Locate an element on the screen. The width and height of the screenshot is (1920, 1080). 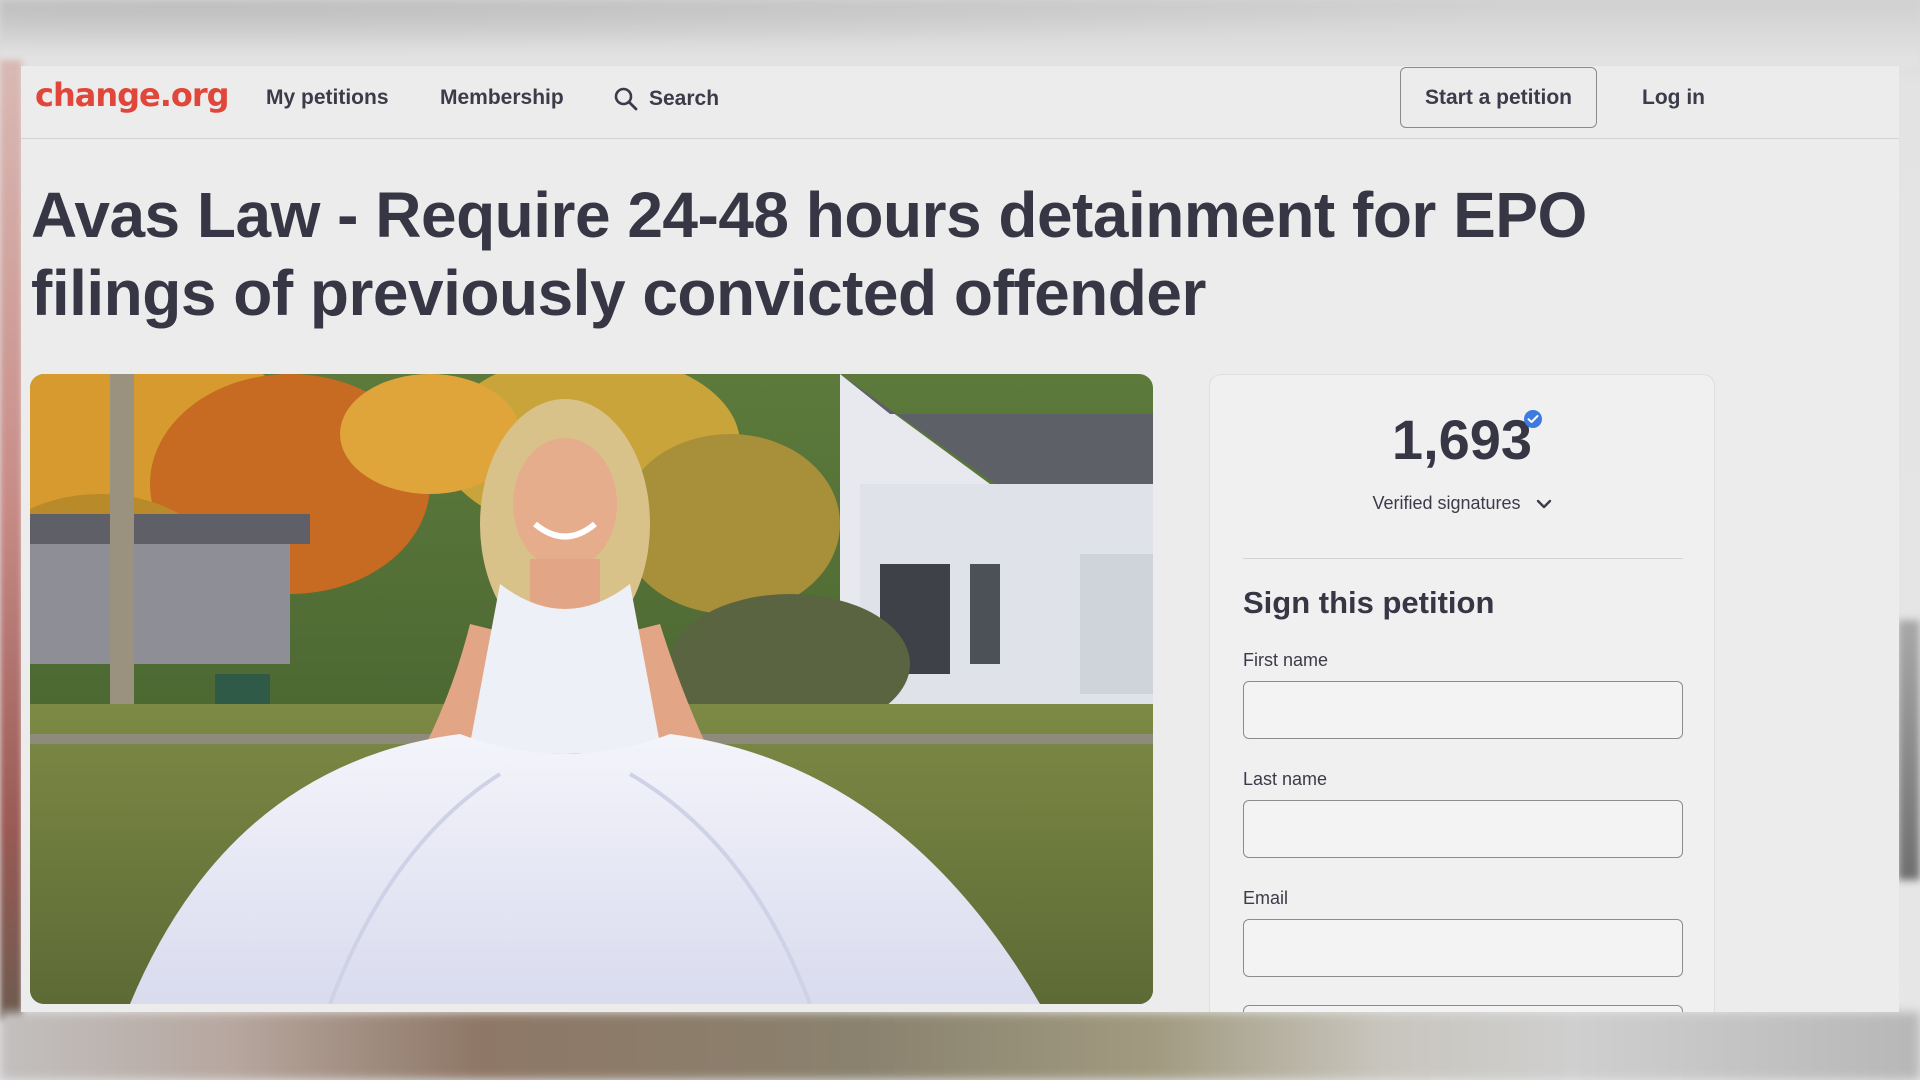
login-link: Log in is located at coordinates (1673, 98).